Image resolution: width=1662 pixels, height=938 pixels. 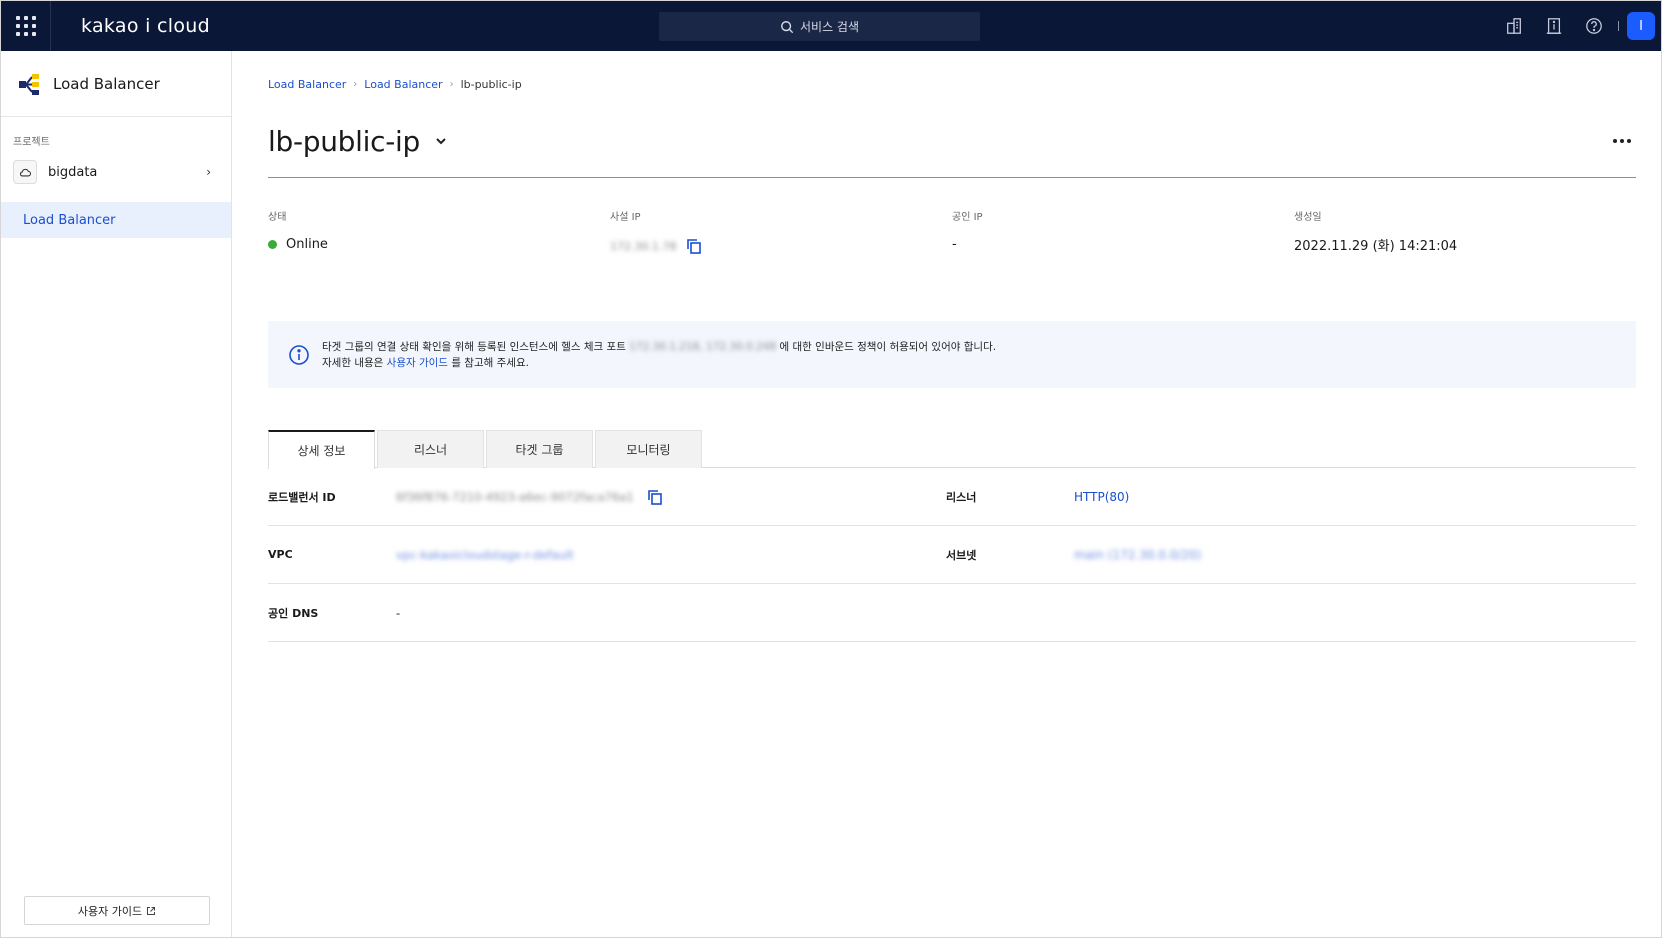 I want to click on search-icon, so click(x=787, y=26).